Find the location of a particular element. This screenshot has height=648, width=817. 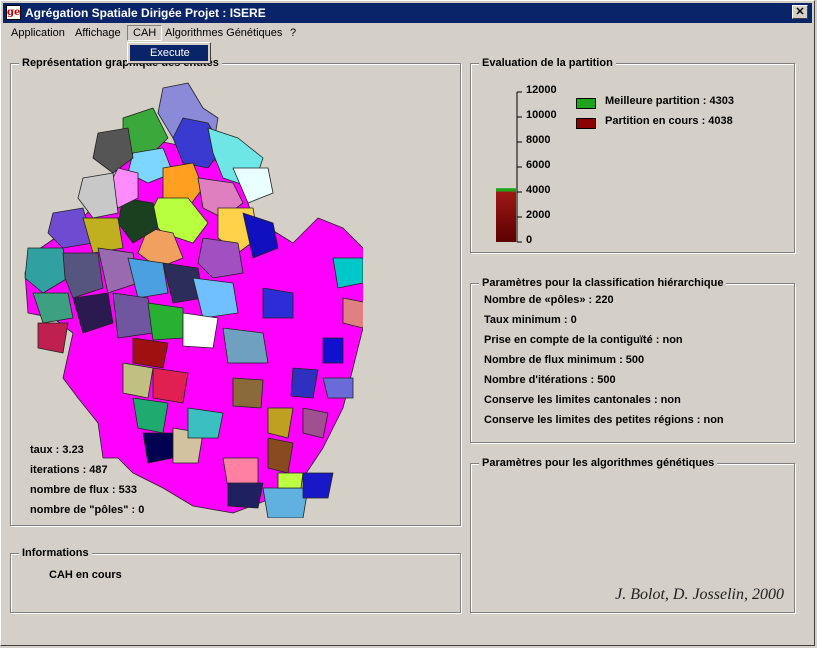

legend-swatch-best is located at coordinates (586, 103).